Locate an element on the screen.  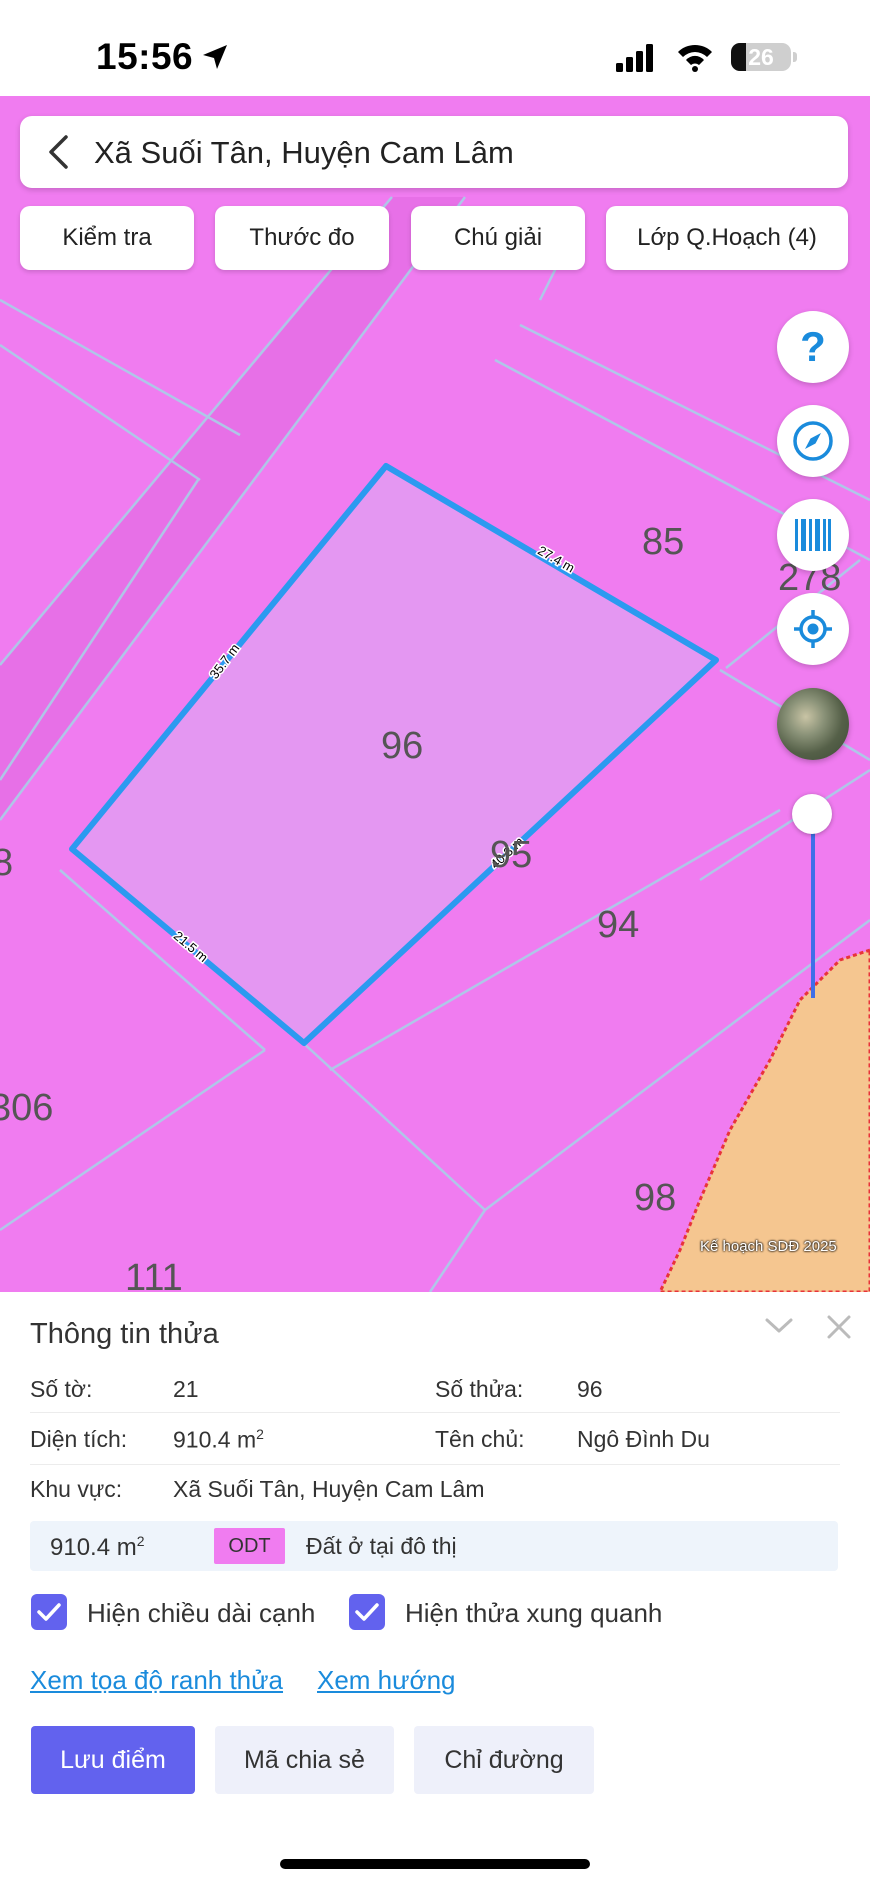
region-label: Khu vực: is located at coordinates (76, 1489).